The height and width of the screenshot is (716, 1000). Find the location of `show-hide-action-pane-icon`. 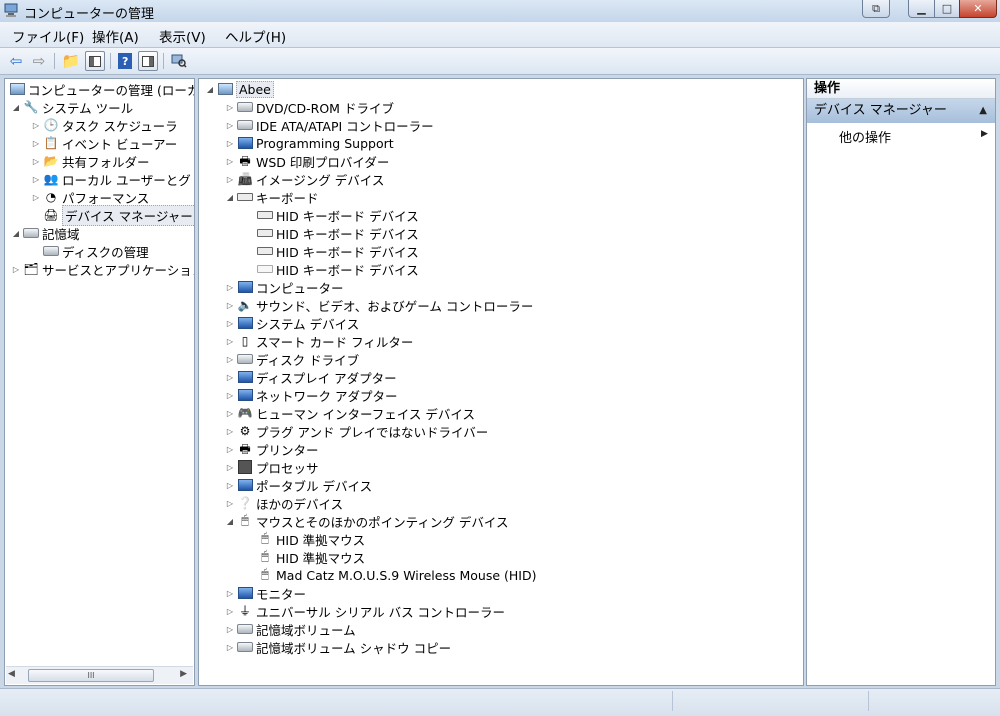

show-hide-action-pane-icon is located at coordinates (148, 61).